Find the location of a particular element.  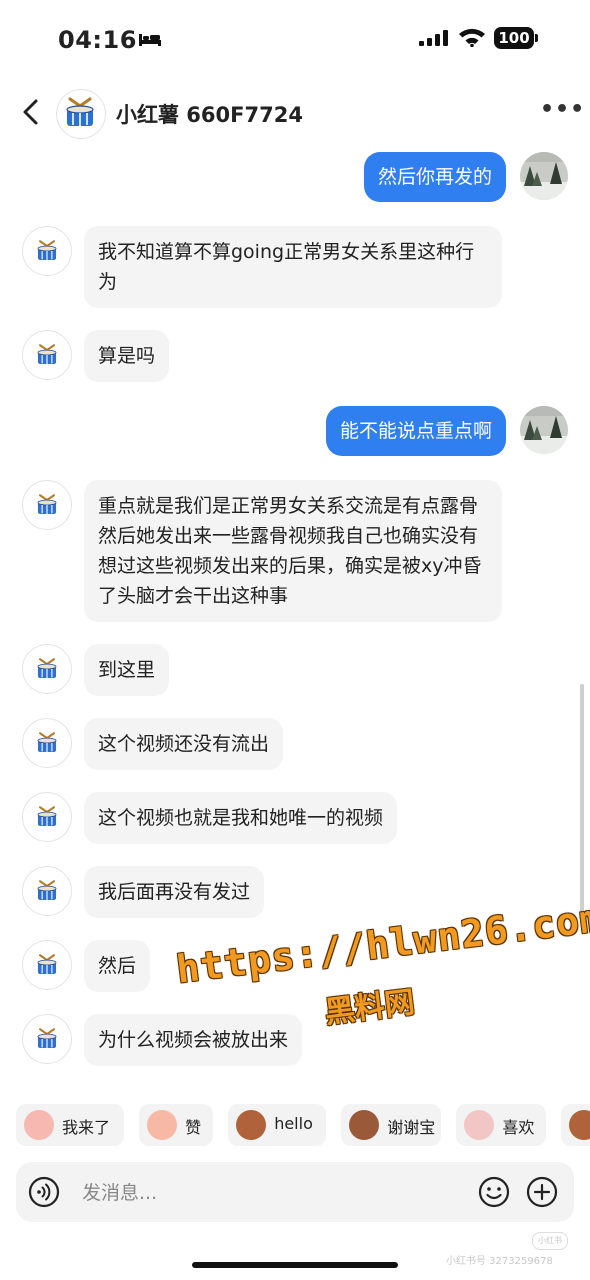

quick-reply-hello: hello is located at coordinates (277, 1125).